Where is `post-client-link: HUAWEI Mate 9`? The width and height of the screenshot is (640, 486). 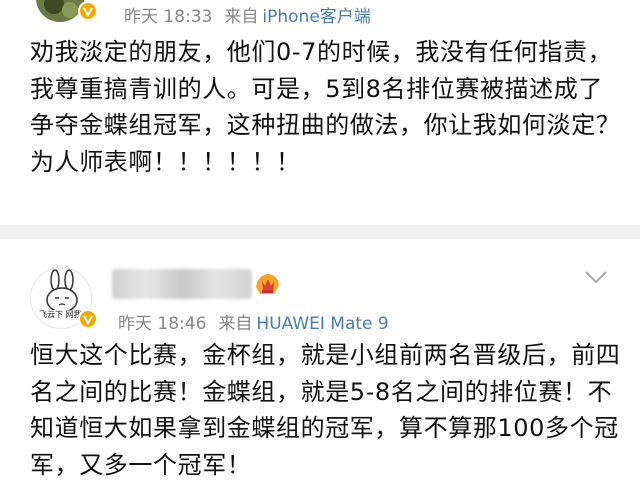 post-client-link: HUAWEI Mate 9 is located at coordinates (322, 324).